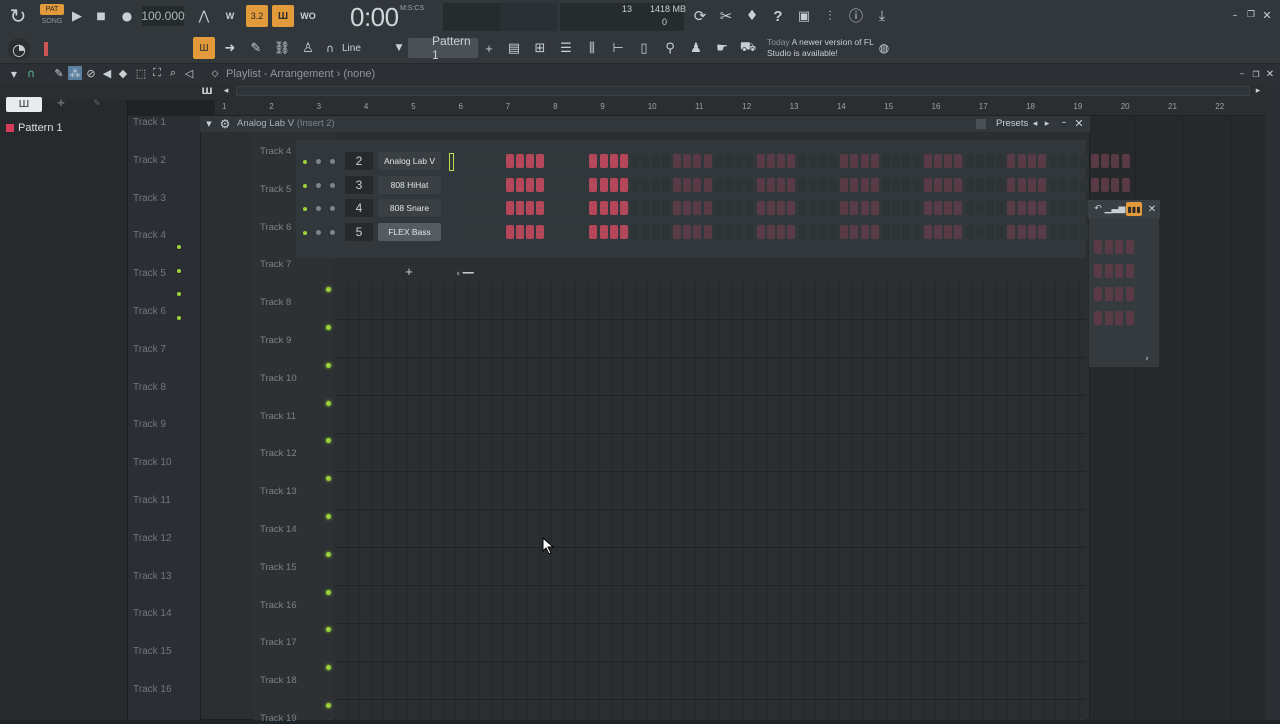 The width and height of the screenshot is (1280, 724). What do you see at coordinates (1147, 359) in the screenshot?
I see `side-scroll-icon: ›` at bounding box center [1147, 359].